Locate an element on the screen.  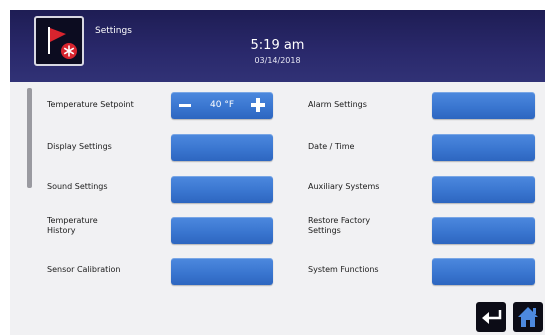
display-settings-label: Display Settings is located at coordinates (79, 146).